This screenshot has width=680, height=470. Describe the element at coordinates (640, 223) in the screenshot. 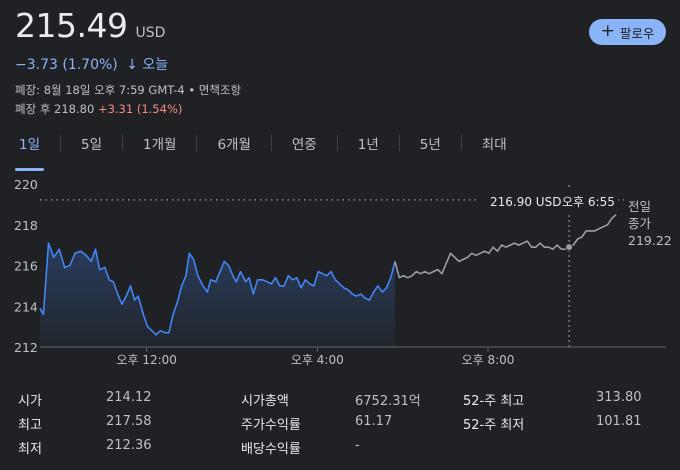

I see `prev-close-label-line2: 종가` at that location.